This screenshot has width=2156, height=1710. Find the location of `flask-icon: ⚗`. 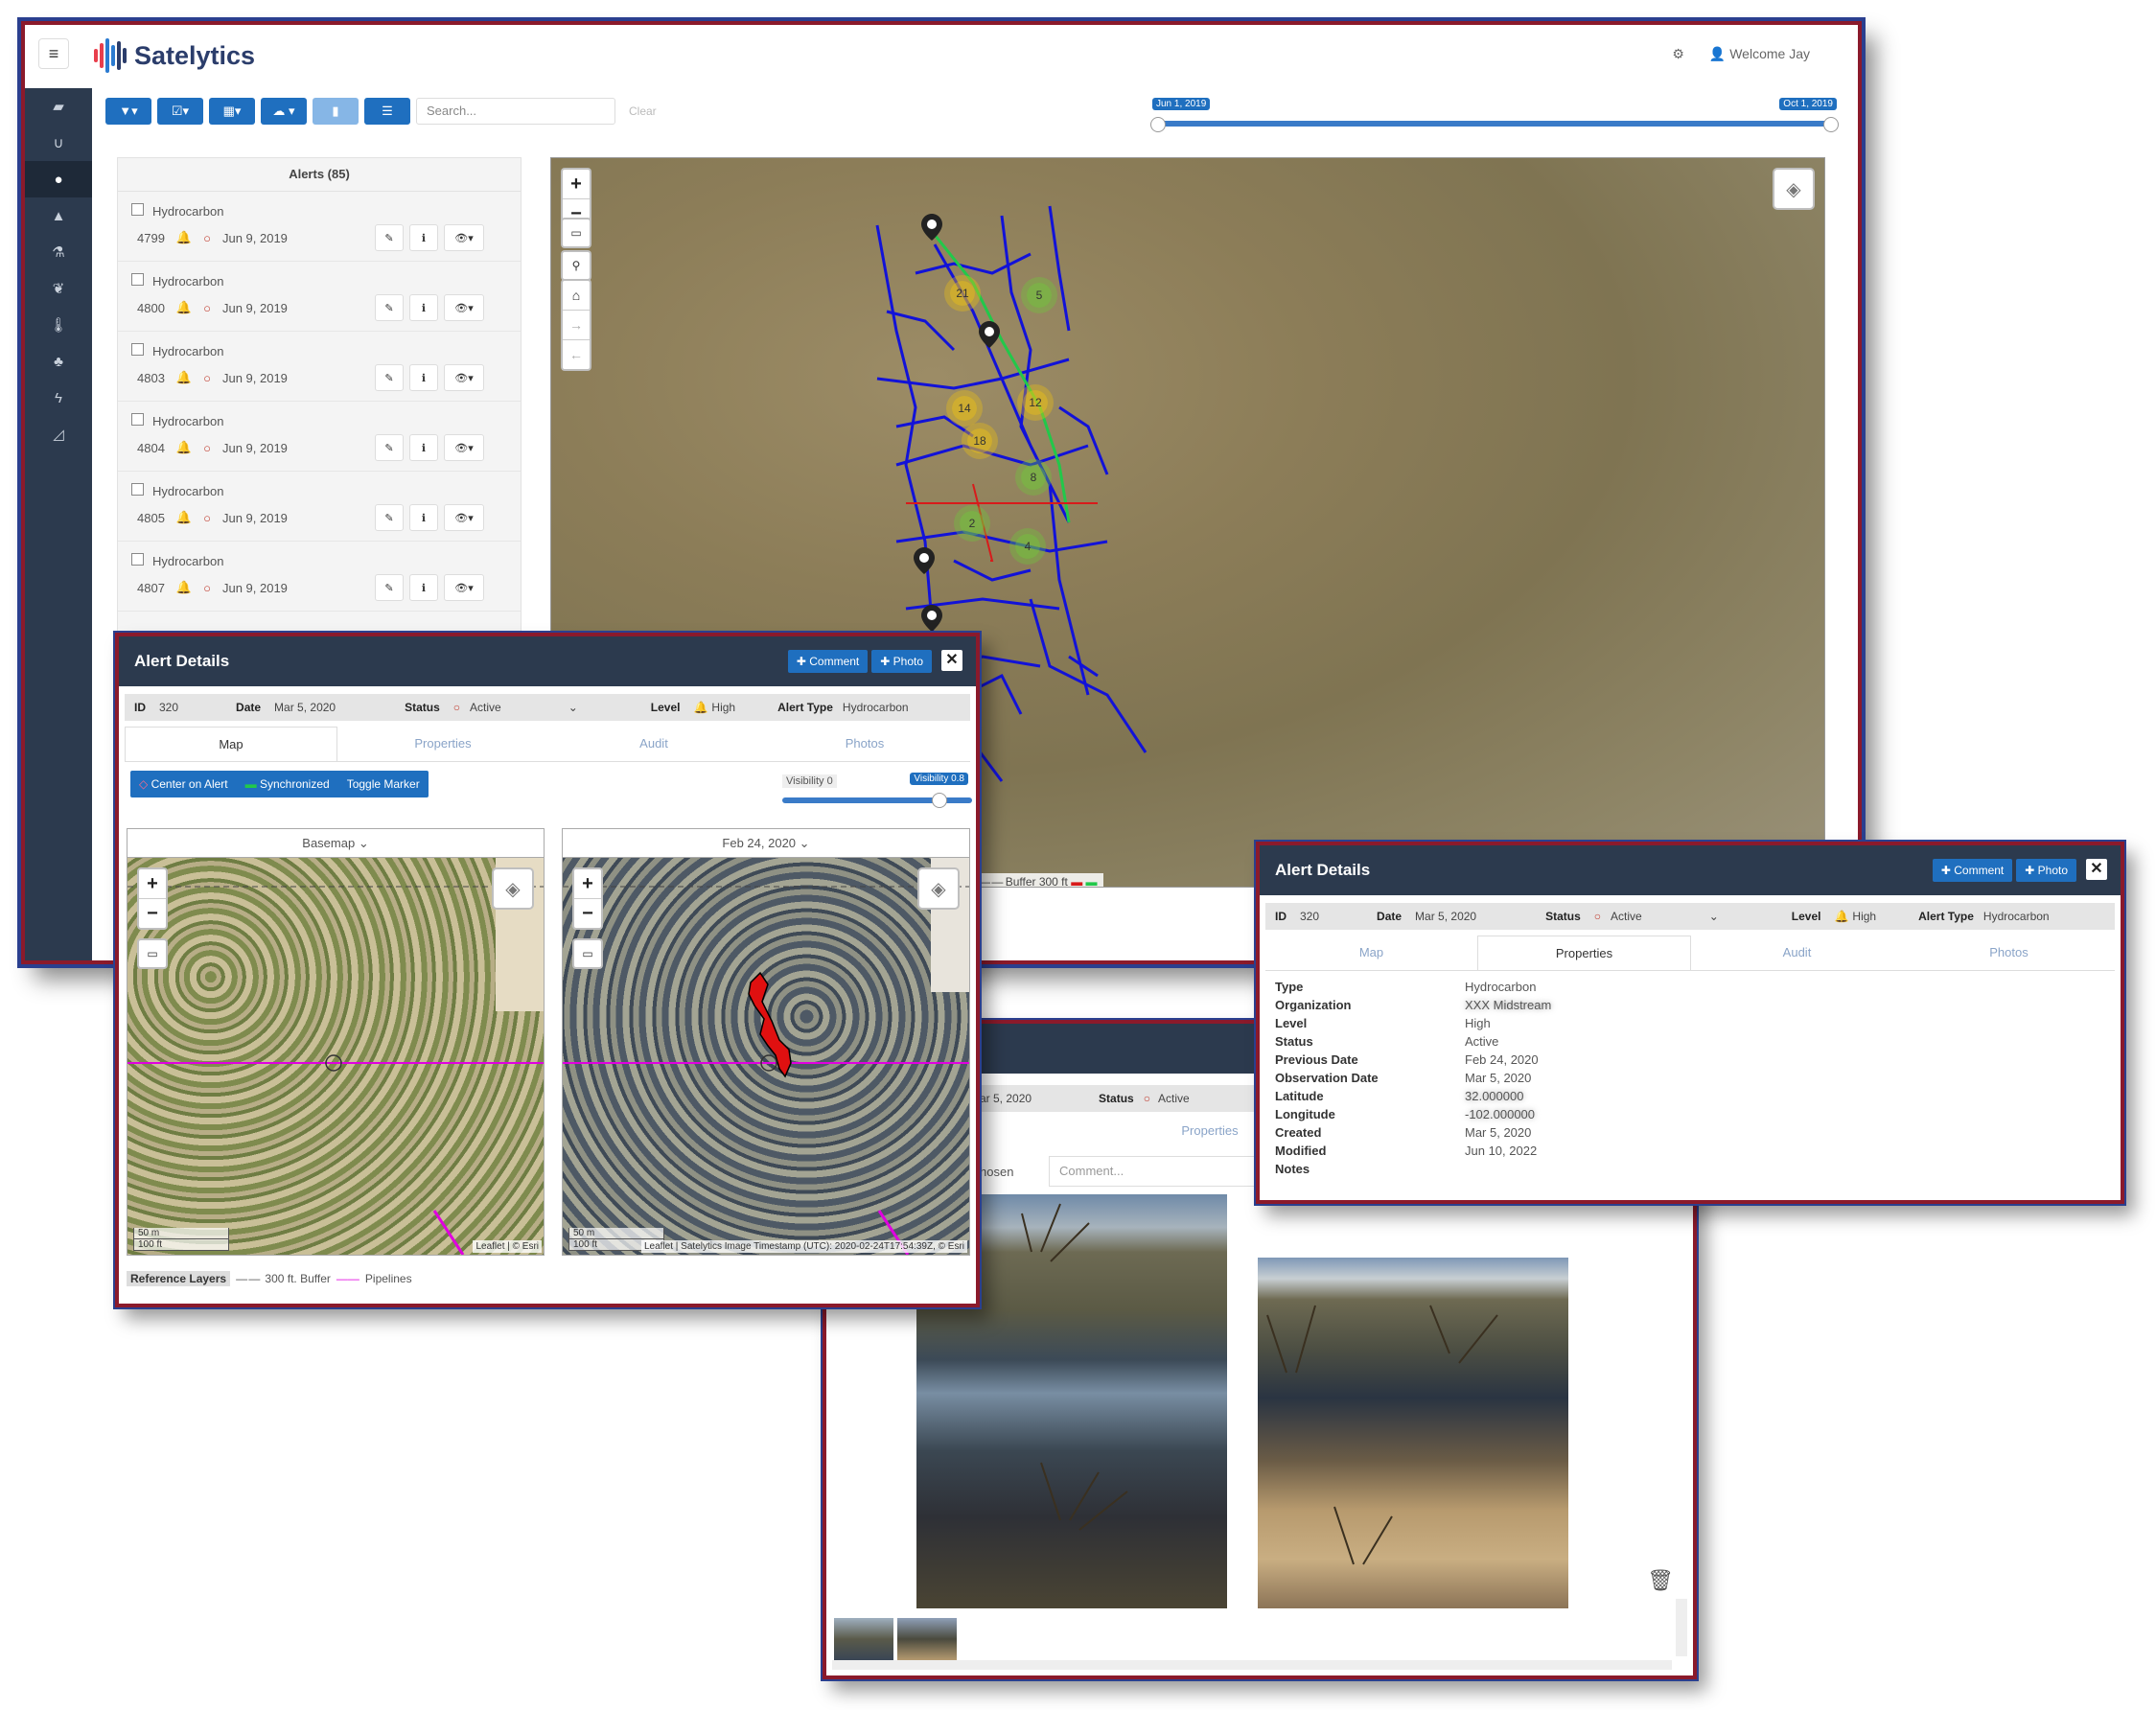

flask-icon: ⚗ is located at coordinates (58, 252).